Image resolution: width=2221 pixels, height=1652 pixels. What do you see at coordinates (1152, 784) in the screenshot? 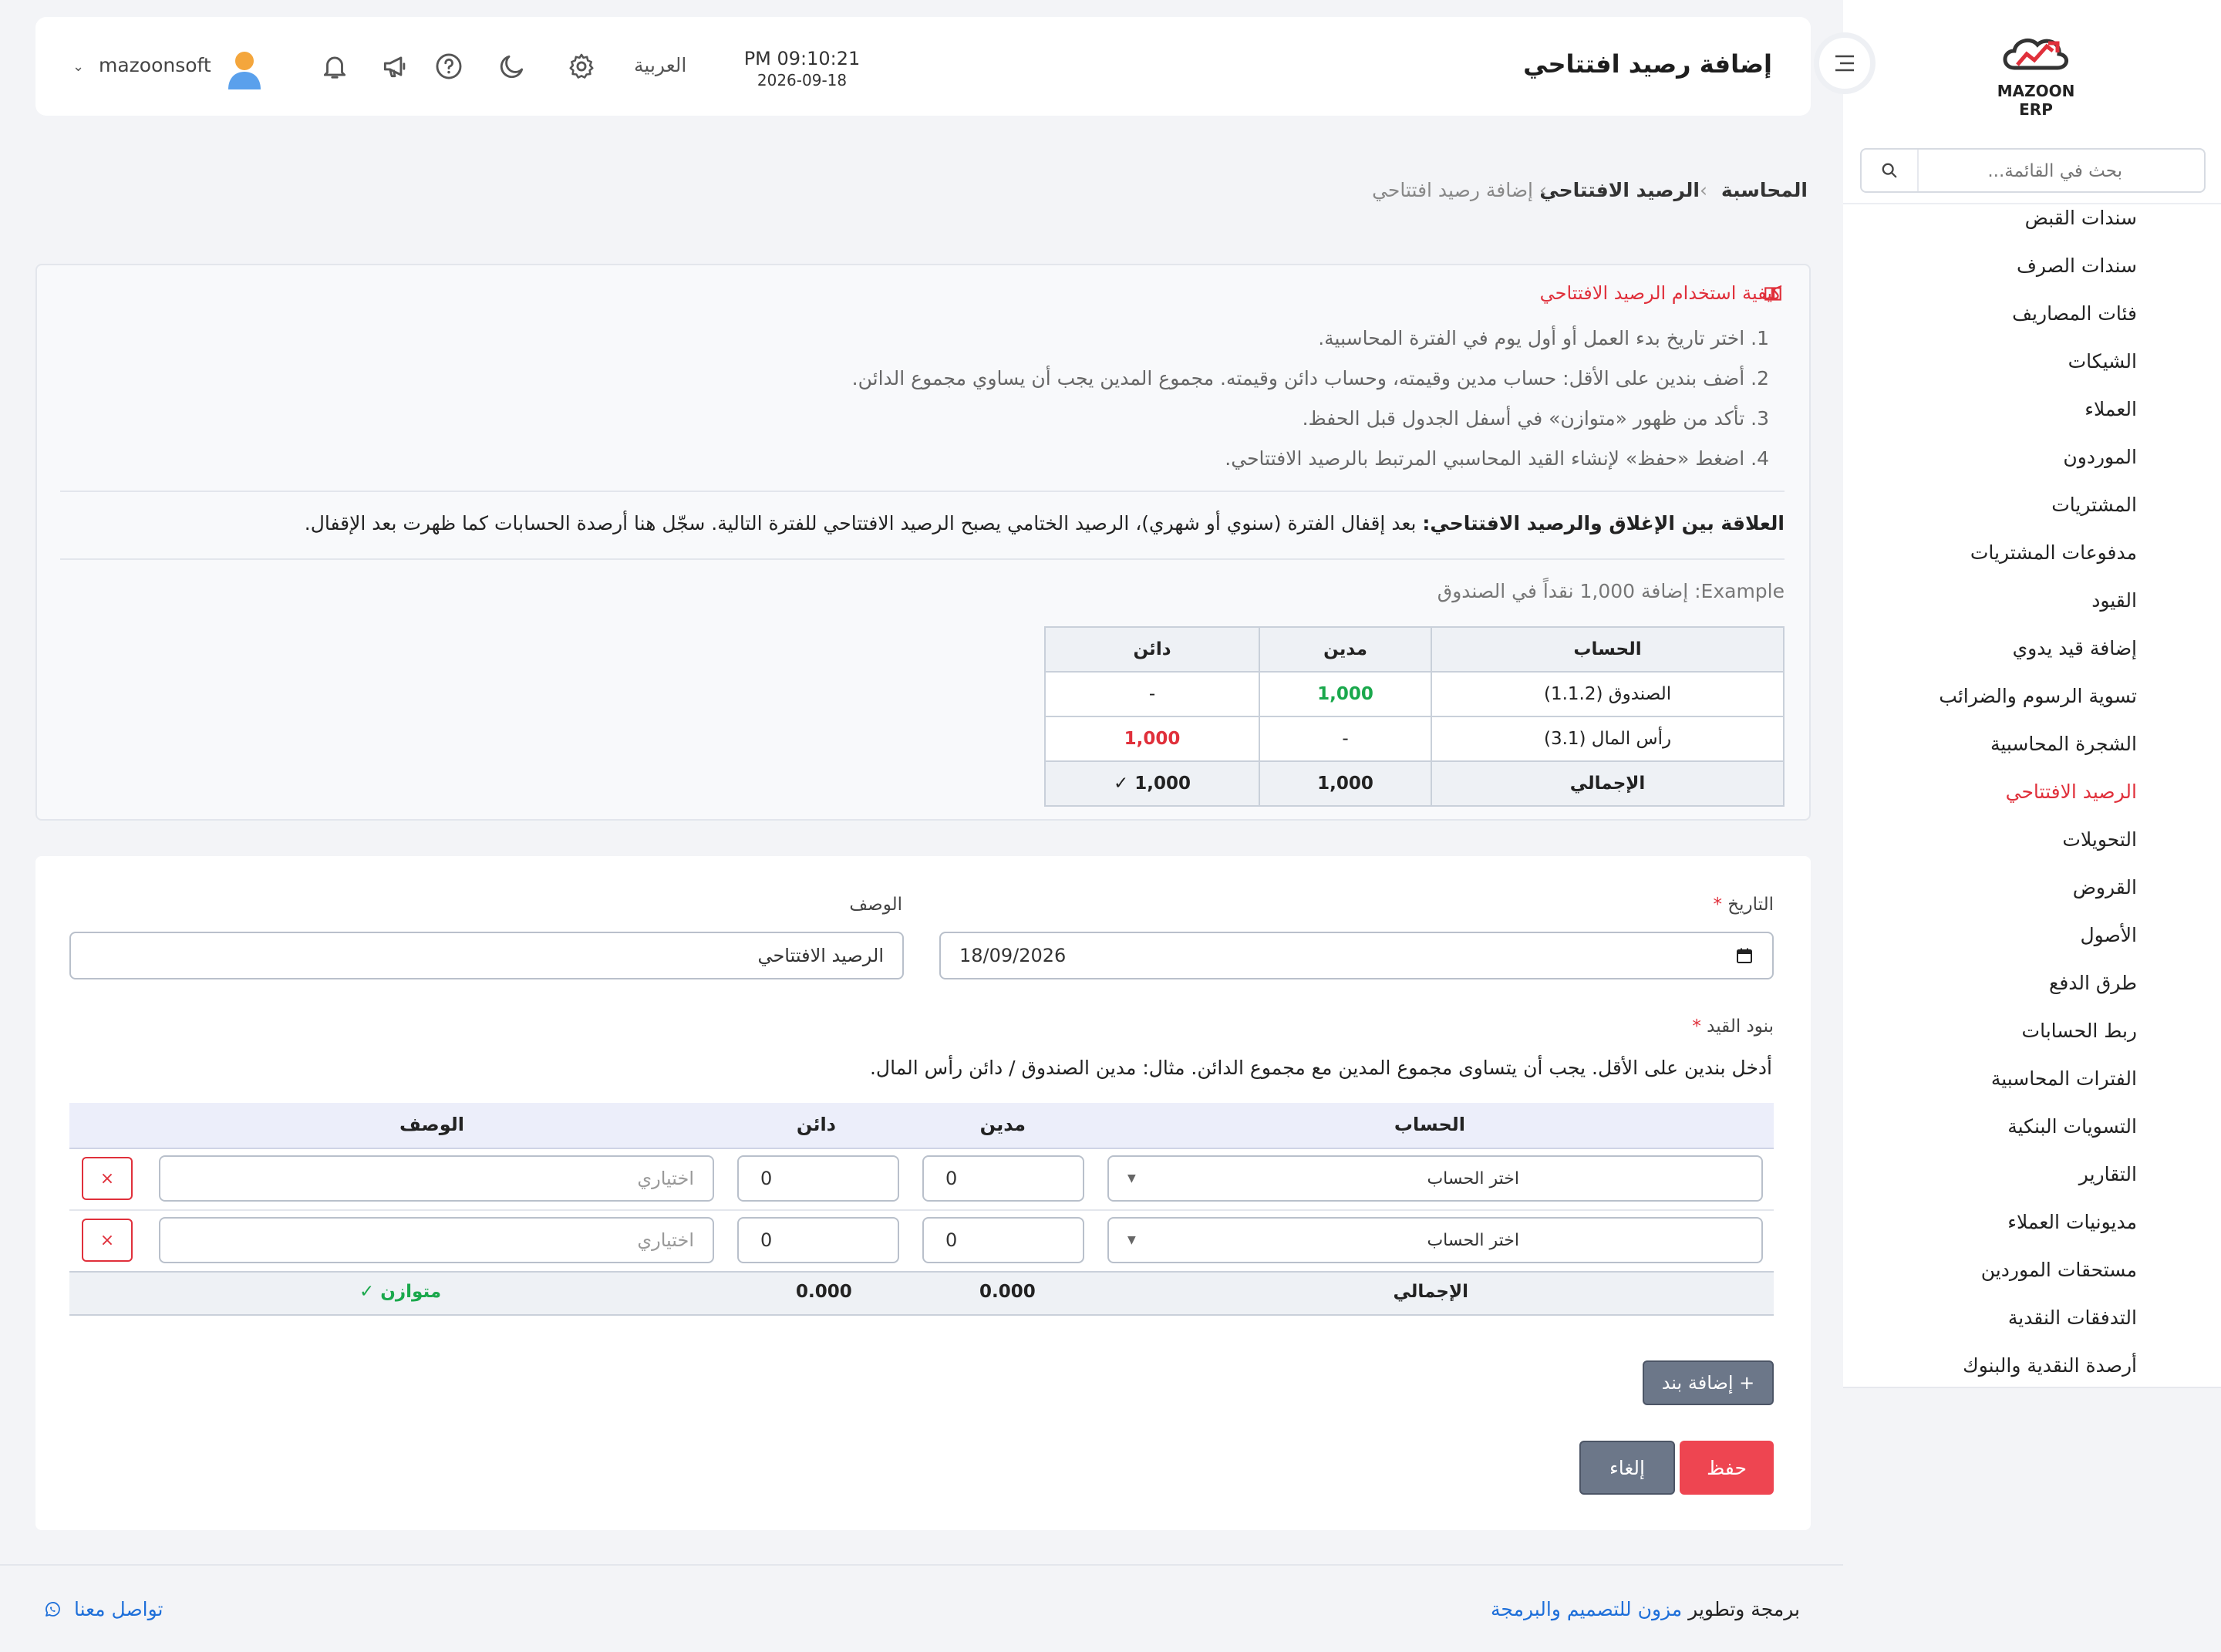
I see `cell-total-credit: 1,000 ✓` at bounding box center [1152, 784].